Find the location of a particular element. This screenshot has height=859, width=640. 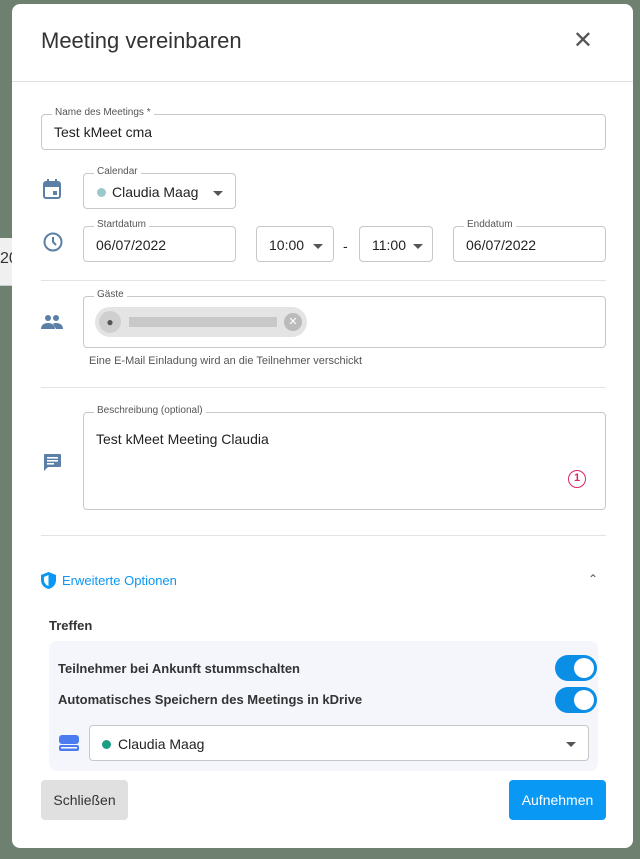

advanced-options-toggle: Erweiterte Optionen ⌃ is located at coordinates (323, 581).